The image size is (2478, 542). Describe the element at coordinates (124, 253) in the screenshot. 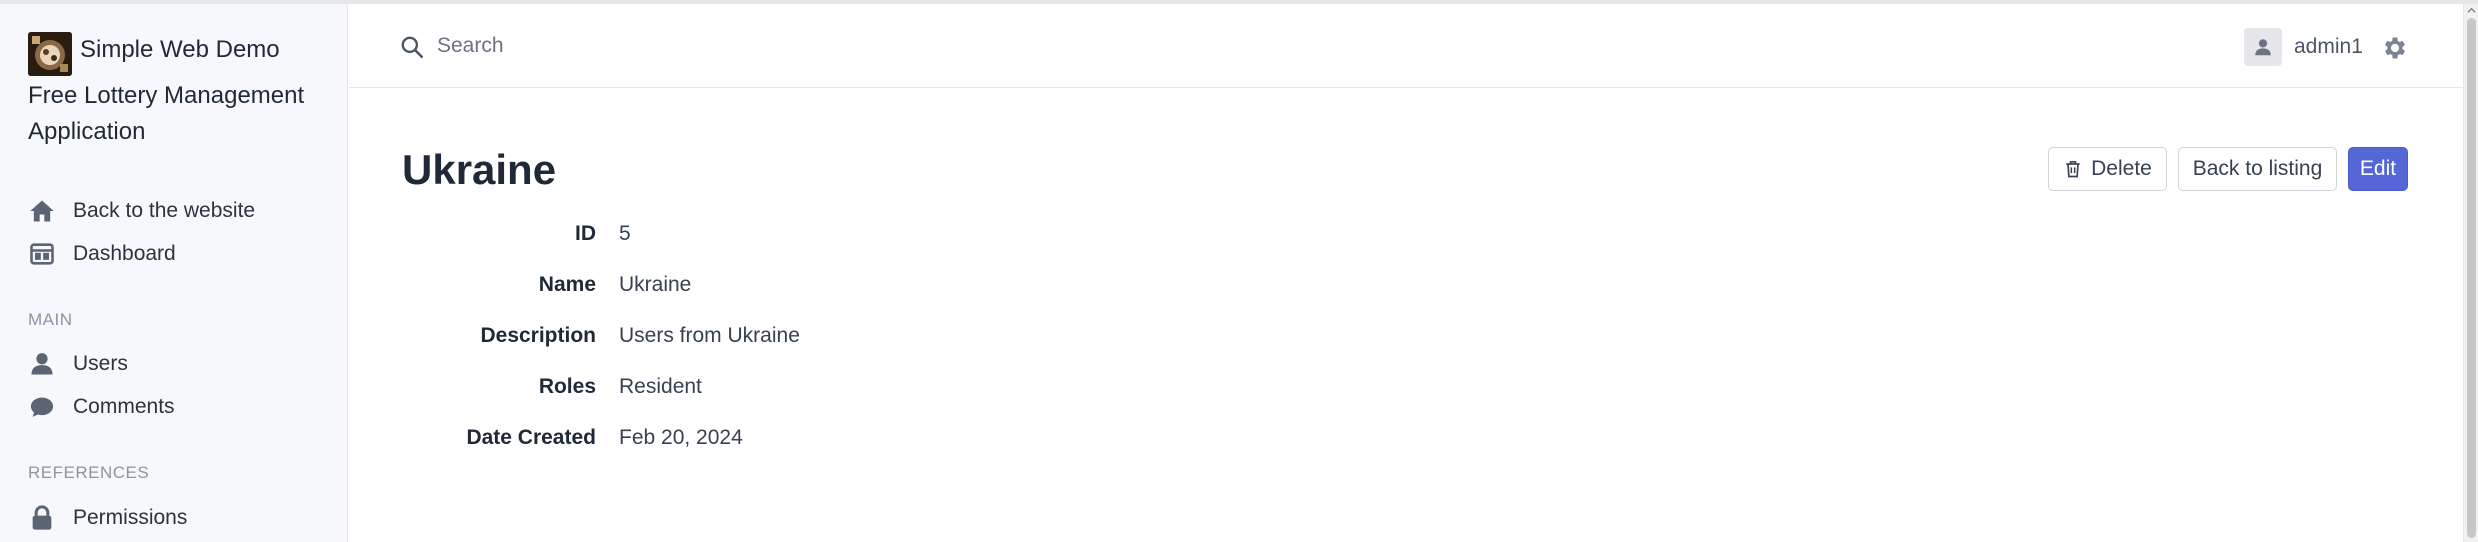

I see `sidebar-item-label: Dashboard` at that location.